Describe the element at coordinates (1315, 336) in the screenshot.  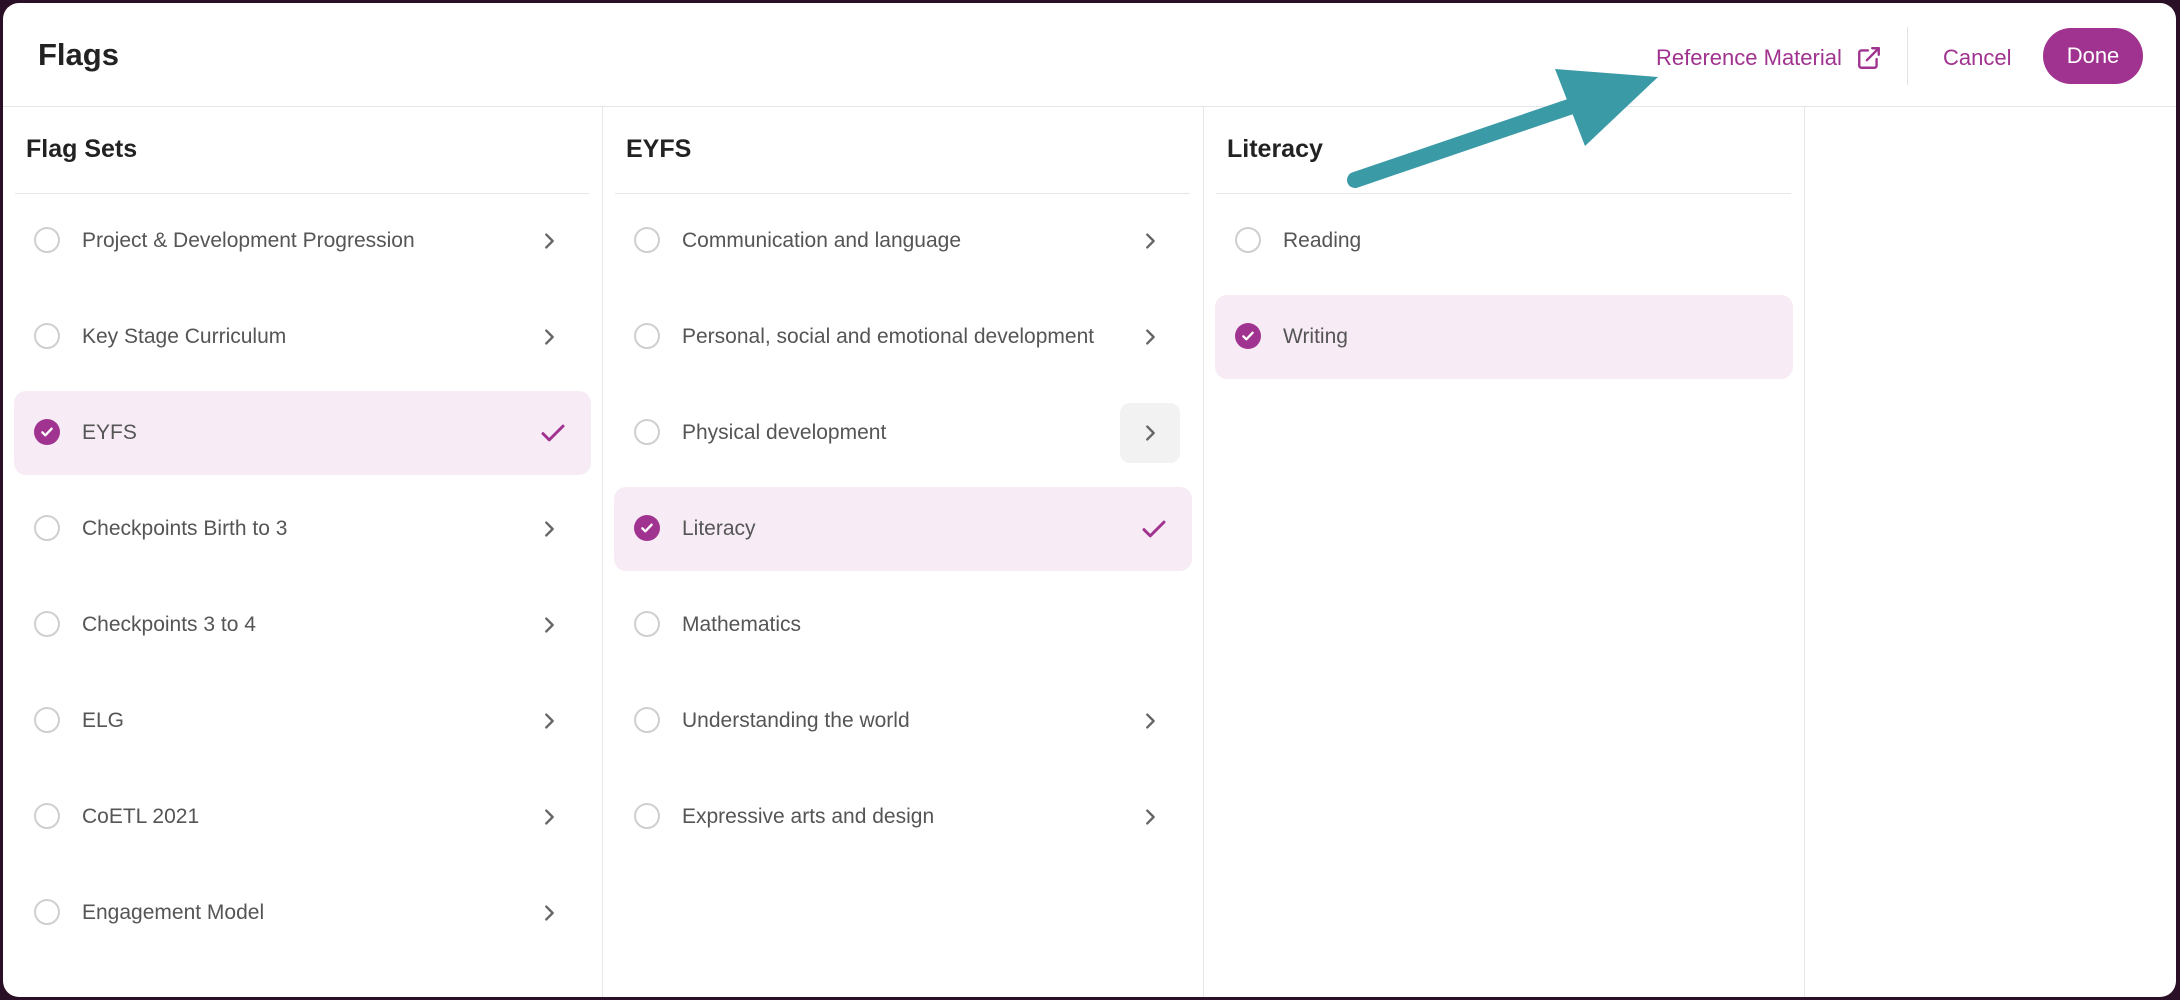
I see `flag-item-label: Writing` at that location.